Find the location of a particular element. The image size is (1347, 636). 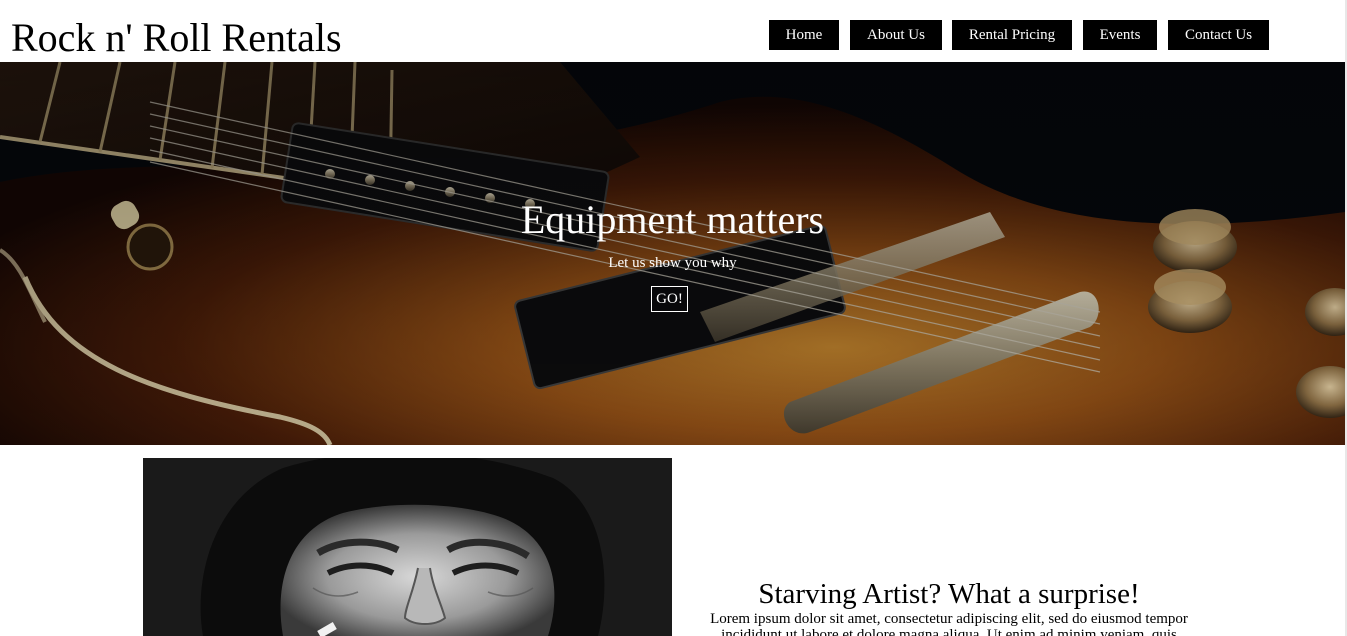

go-button: GO! is located at coordinates (669, 299).